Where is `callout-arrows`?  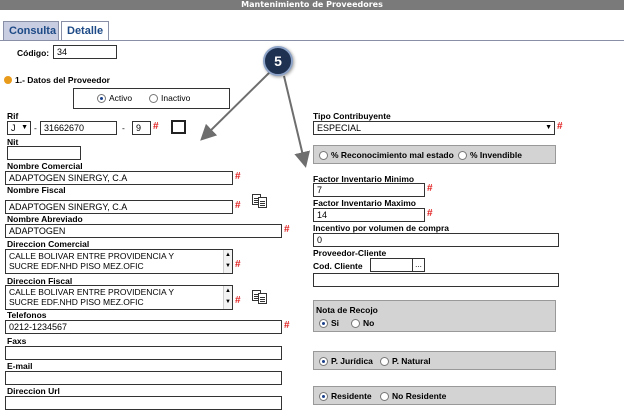
callout-arrows is located at coordinates (255, 119).